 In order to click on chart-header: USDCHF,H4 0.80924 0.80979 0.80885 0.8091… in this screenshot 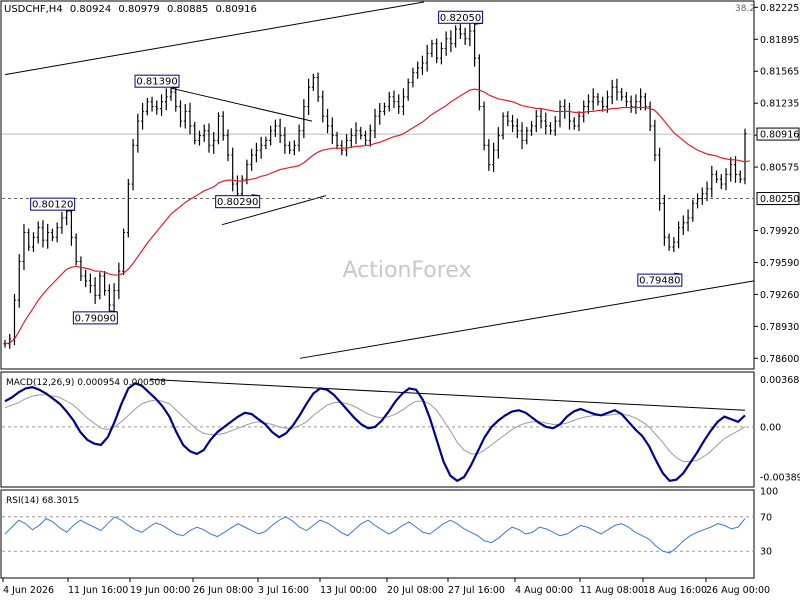, I will do `click(130, 9)`.